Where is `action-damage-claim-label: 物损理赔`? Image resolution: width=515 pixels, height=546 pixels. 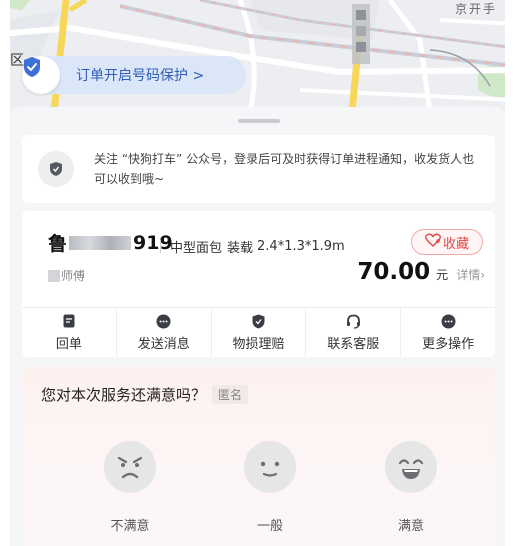
action-damage-claim-label: 物损理赔 is located at coordinates (258, 344).